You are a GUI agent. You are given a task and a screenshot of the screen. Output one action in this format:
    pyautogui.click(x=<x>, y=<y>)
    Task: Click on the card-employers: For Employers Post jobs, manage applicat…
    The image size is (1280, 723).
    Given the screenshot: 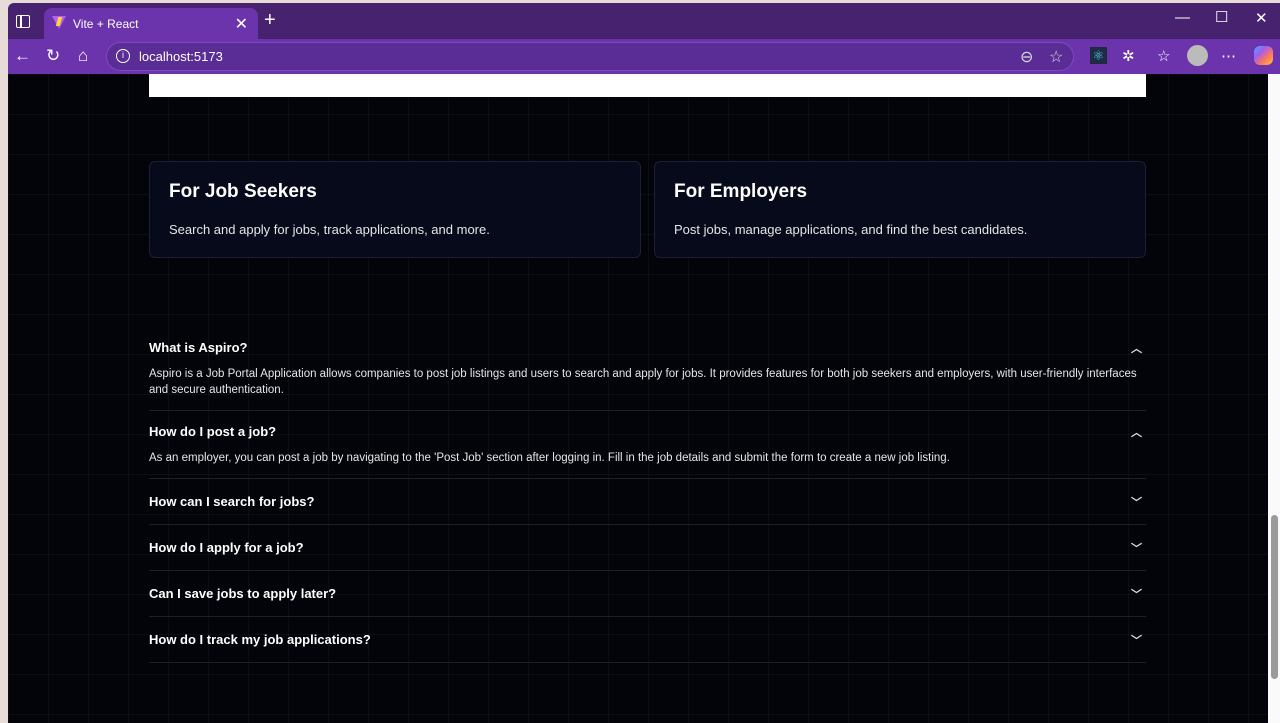 What is the action you would take?
    pyautogui.click(x=900, y=209)
    